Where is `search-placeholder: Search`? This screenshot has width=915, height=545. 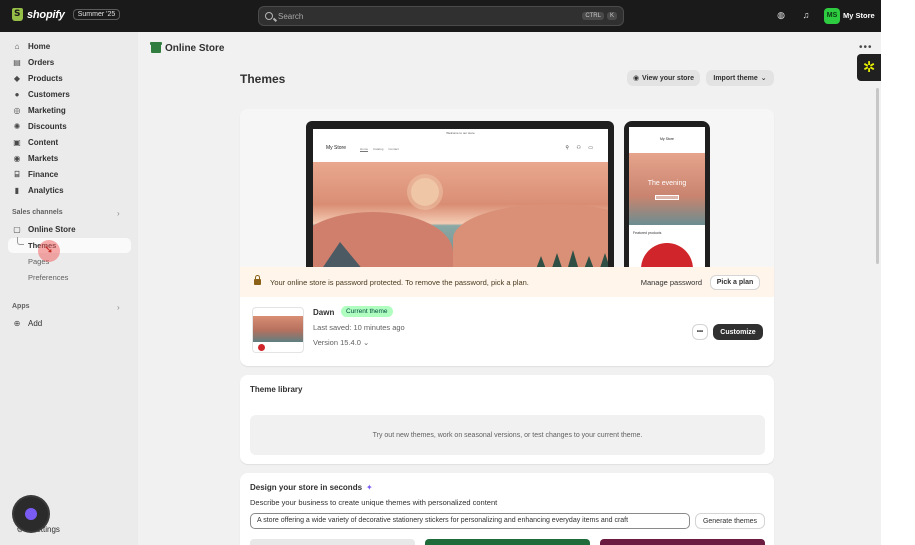 search-placeholder: Search is located at coordinates (291, 16).